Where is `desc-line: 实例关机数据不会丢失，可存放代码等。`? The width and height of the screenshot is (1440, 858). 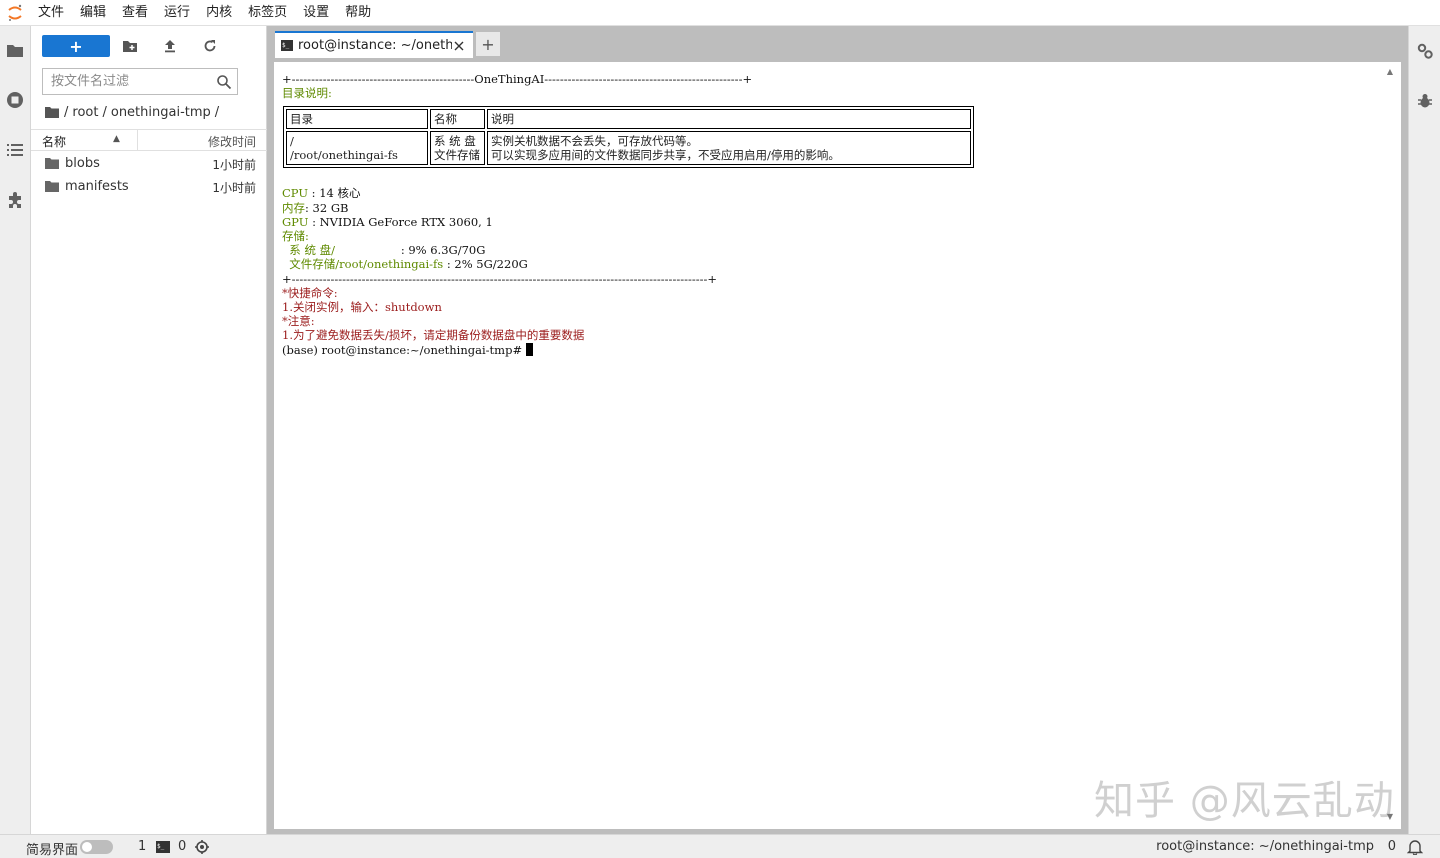 desc-line: 实例关机数据不会丢失，可存放代码等。 is located at coordinates (594, 141).